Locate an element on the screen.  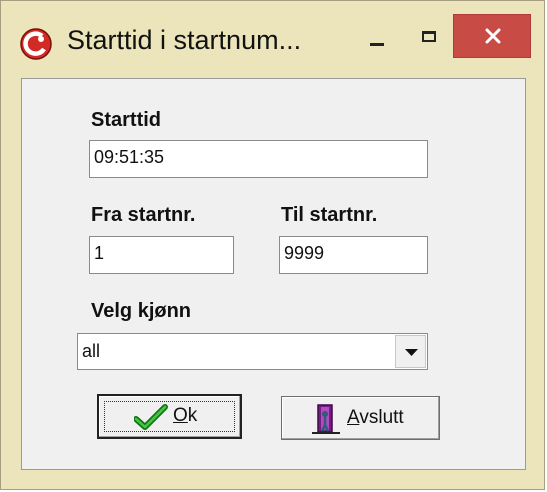
chevron-down-icon is located at coordinates (411, 352).